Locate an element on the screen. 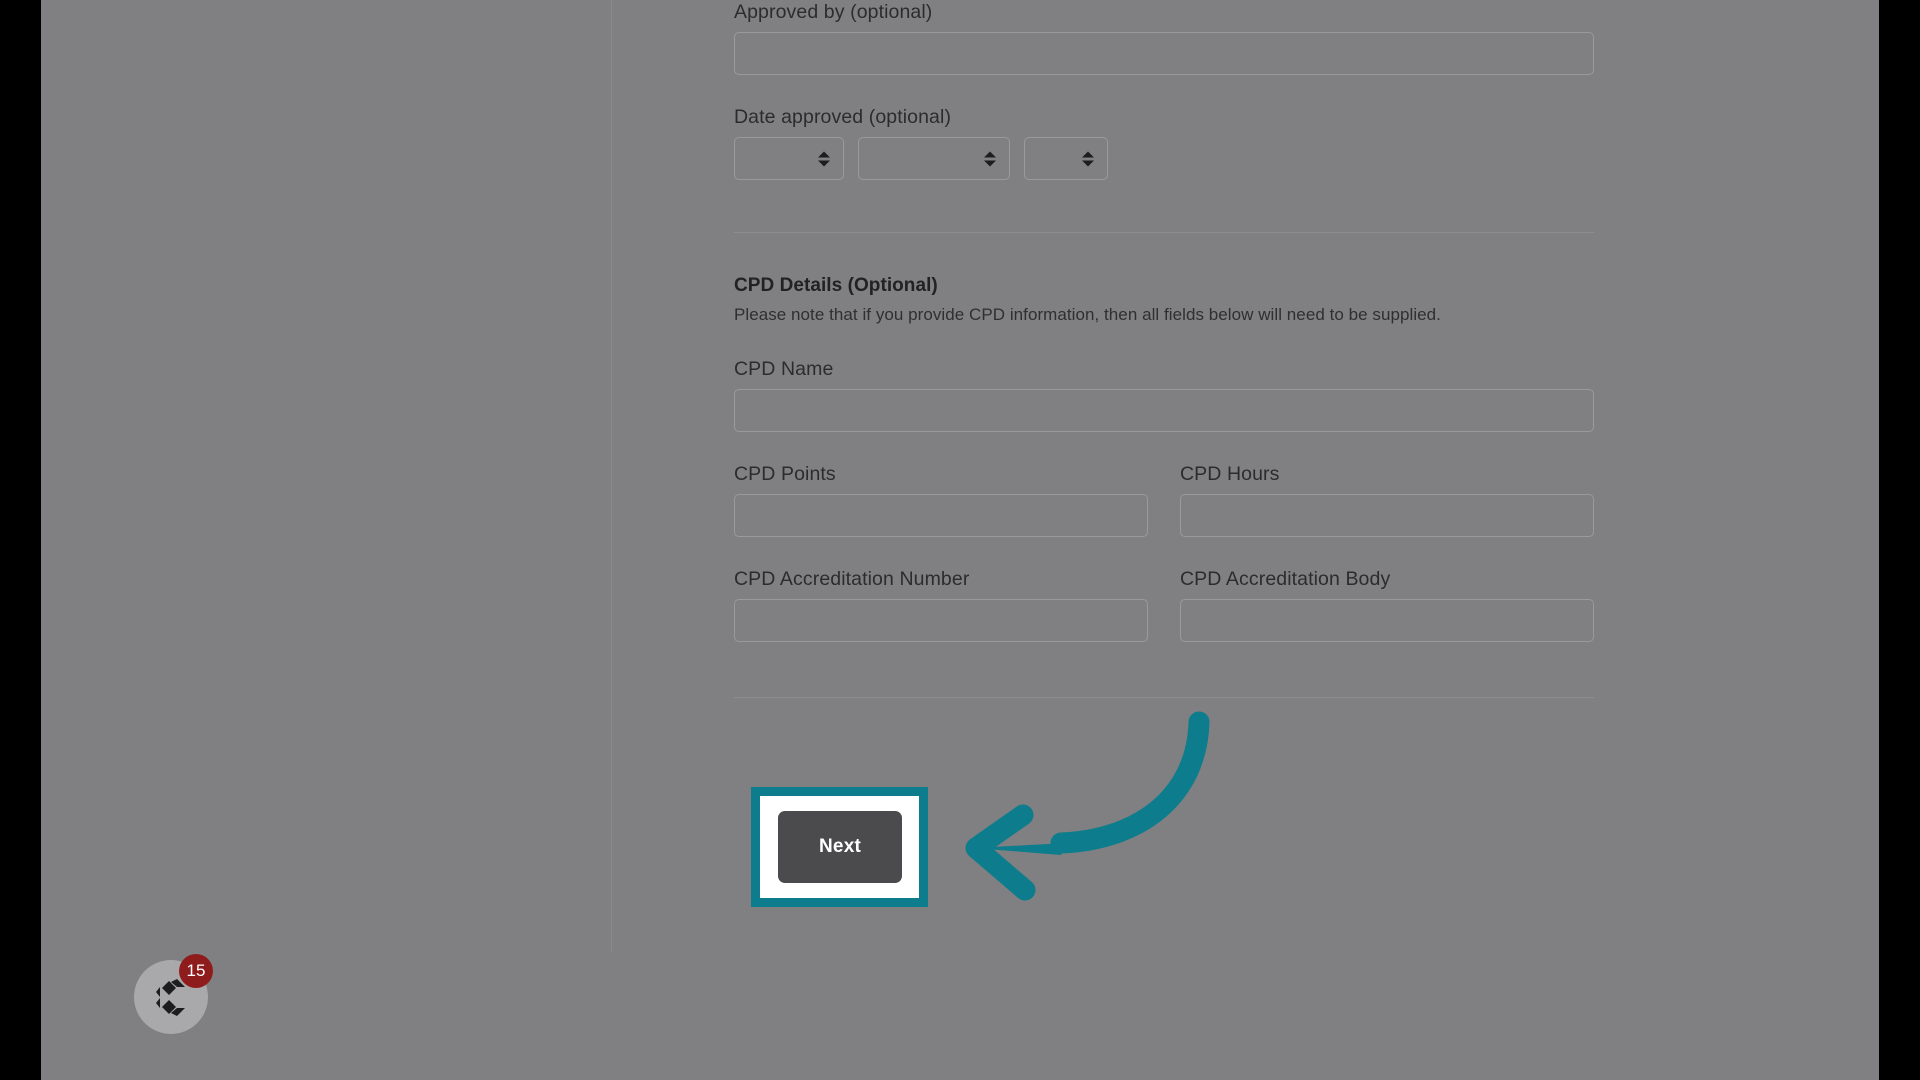 This screenshot has width=1920, height=1080. date-year-select is located at coordinates (1066, 158).